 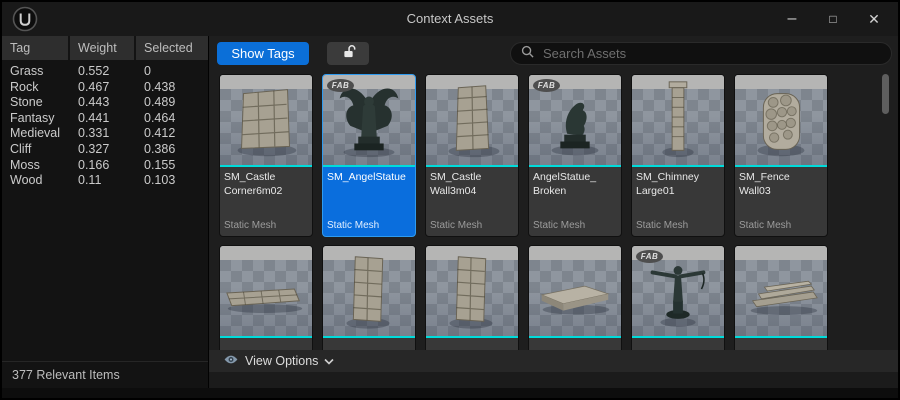 What do you see at coordinates (565, 184) in the screenshot?
I see `asset-name: AngelStatue_ Broken` at bounding box center [565, 184].